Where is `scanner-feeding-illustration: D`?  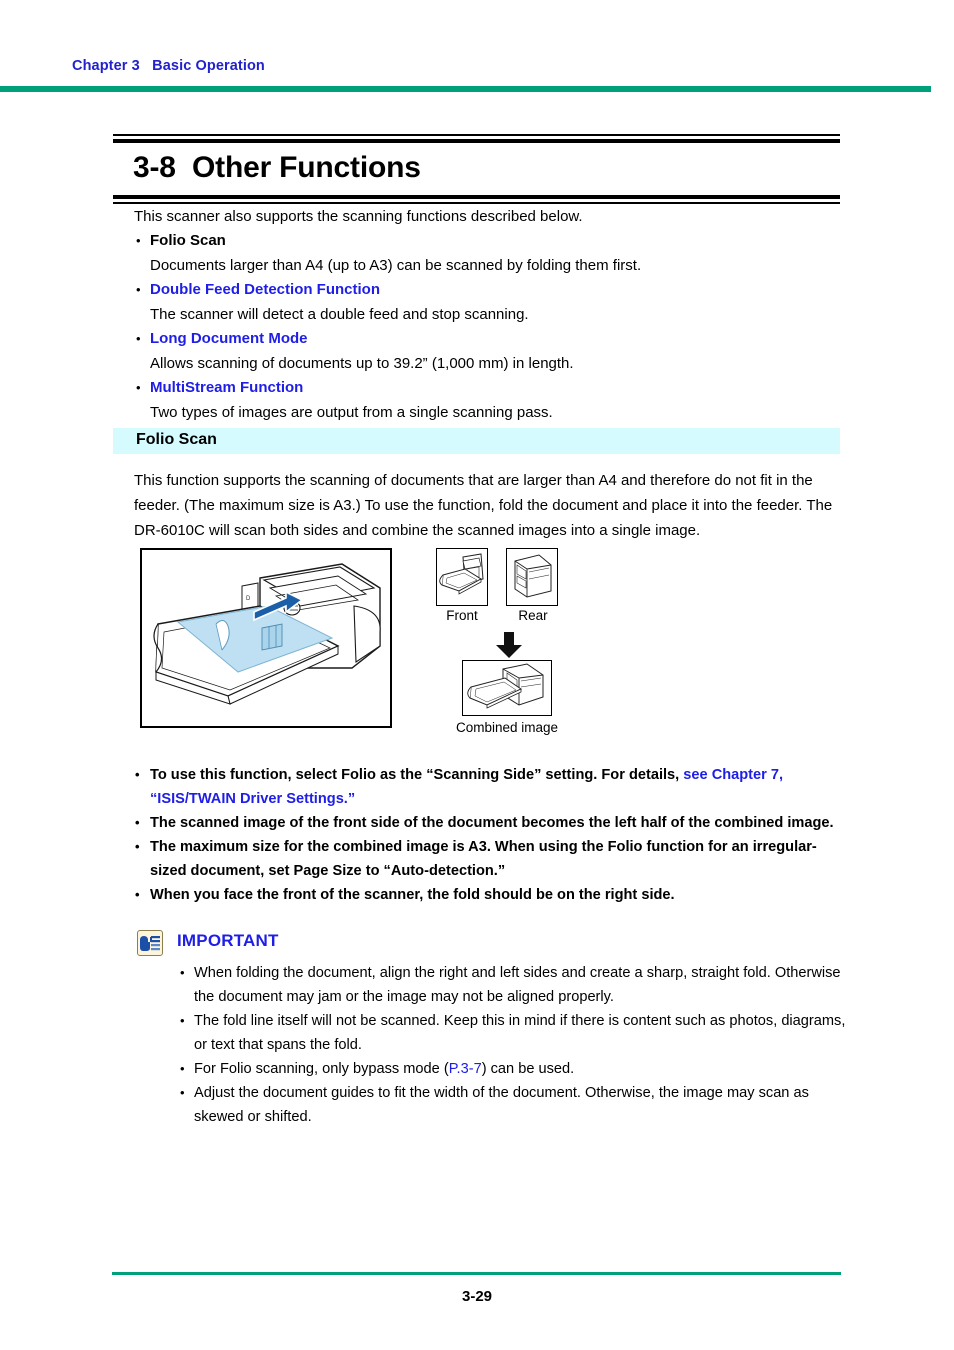
scanner-feeding-illustration: D is located at coordinates (266, 638).